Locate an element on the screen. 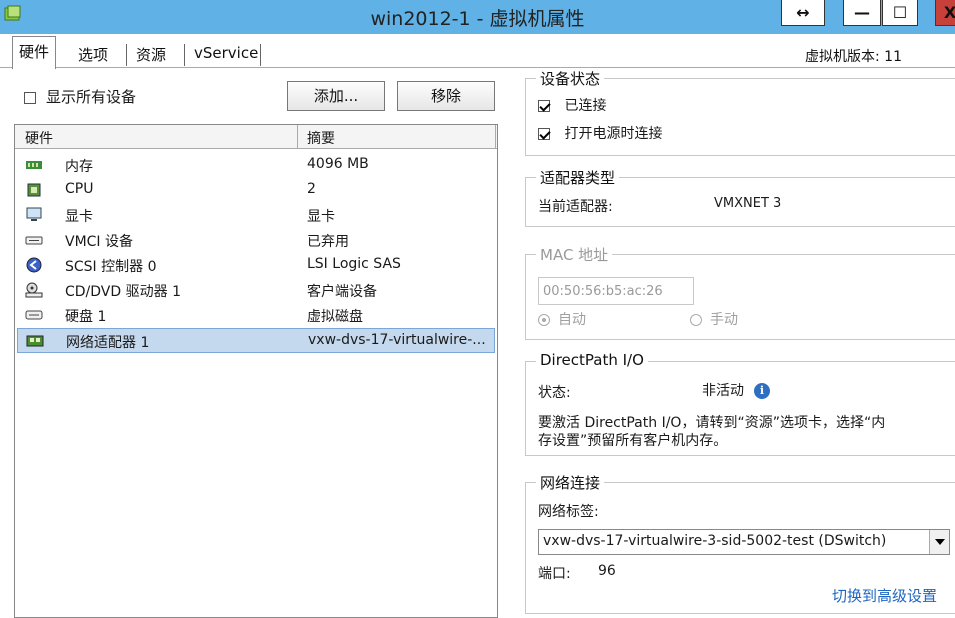 The image size is (955, 618). remove-button: 移除 is located at coordinates (446, 96).